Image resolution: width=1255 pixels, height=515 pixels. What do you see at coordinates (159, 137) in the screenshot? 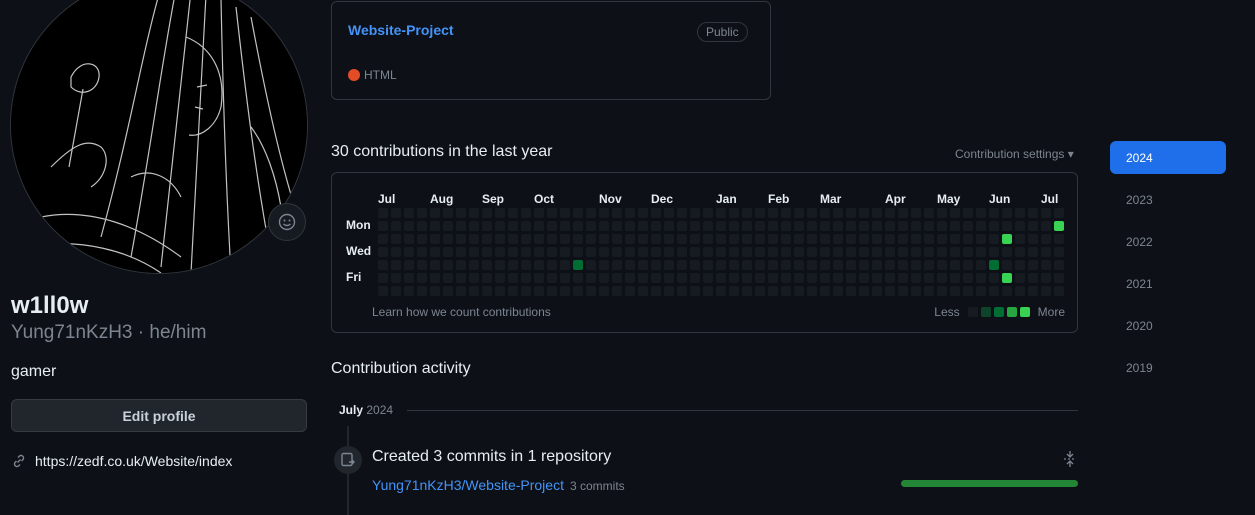
I see `profile-avatar` at bounding box center [159, 137].